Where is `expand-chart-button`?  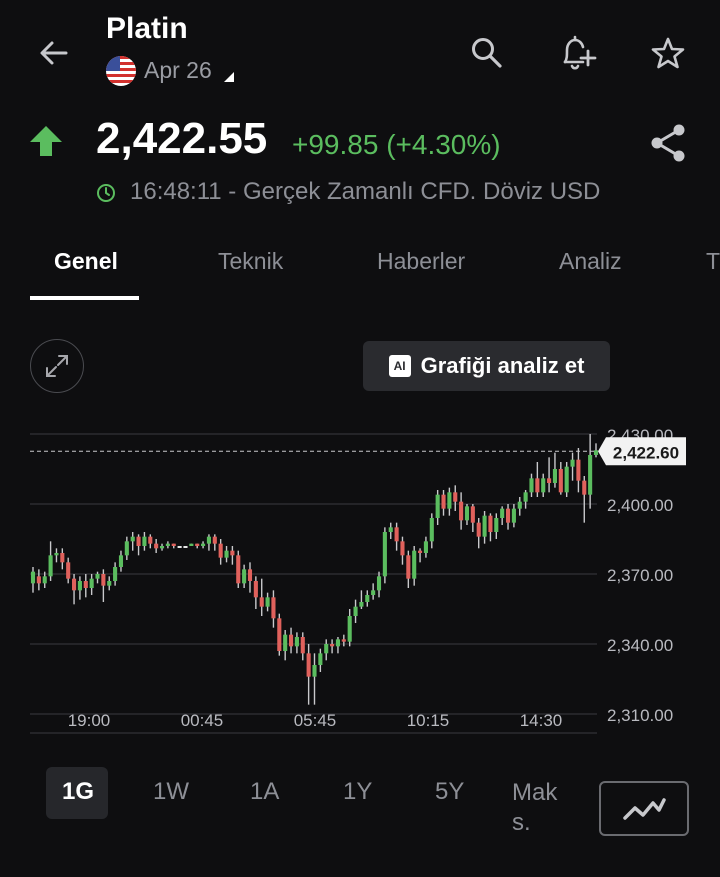
expand-chart-button is located at coordinates (57, 366).